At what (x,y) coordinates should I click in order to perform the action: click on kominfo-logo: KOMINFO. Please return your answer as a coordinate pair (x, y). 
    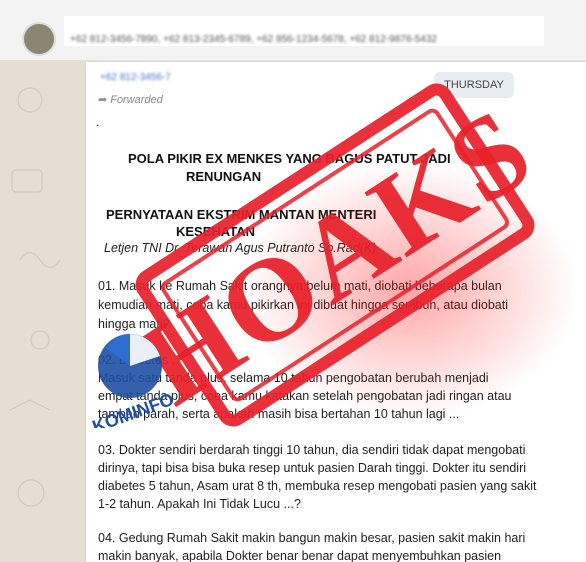
    Looking at the image, I should click on (133, 381).